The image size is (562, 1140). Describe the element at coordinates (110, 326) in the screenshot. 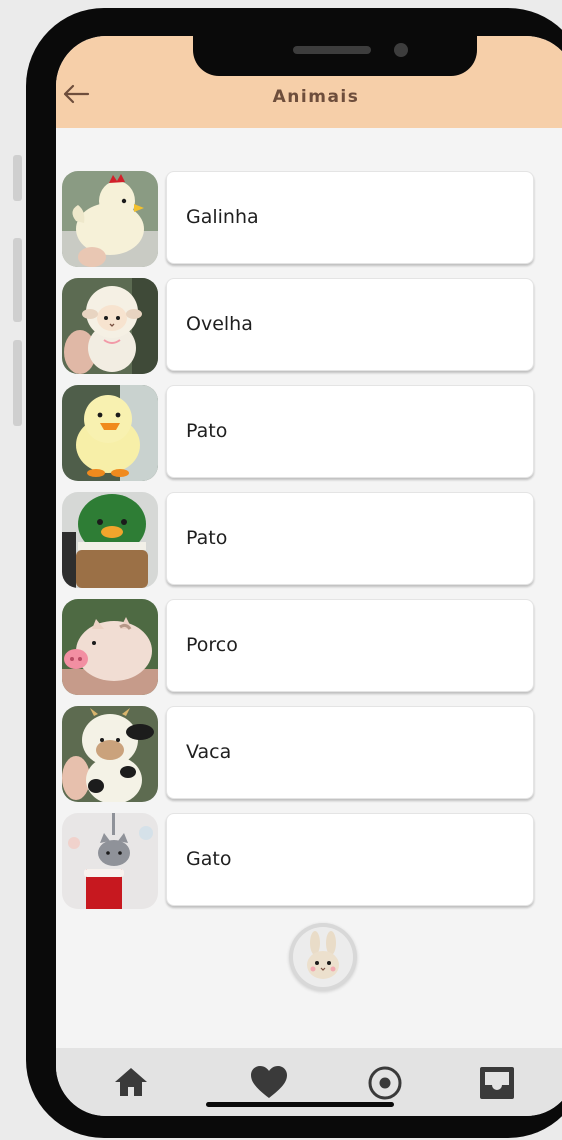

I see `sheep-photo` at that location.